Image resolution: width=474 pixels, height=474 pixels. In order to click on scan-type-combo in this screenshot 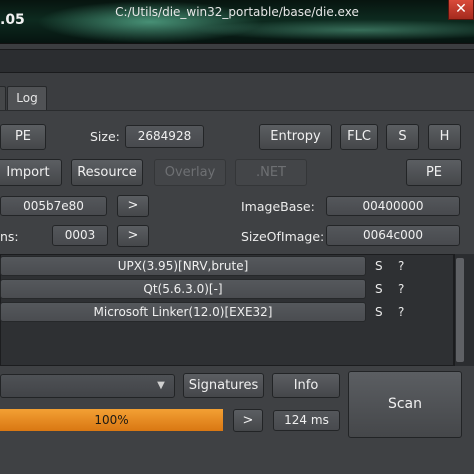, I will do `click(87, 386)`.